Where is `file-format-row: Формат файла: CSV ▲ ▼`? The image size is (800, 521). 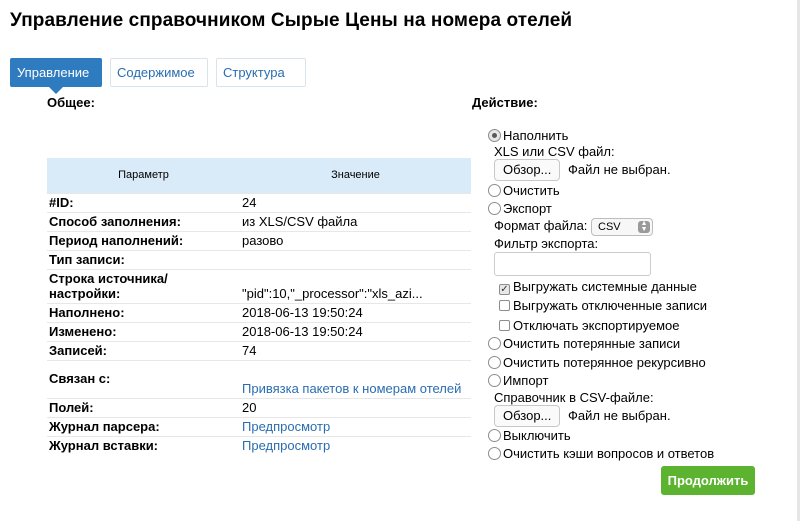 file-format-row: Формат файла: CSV ▲ ▼ is located at coordinates (574, 227).